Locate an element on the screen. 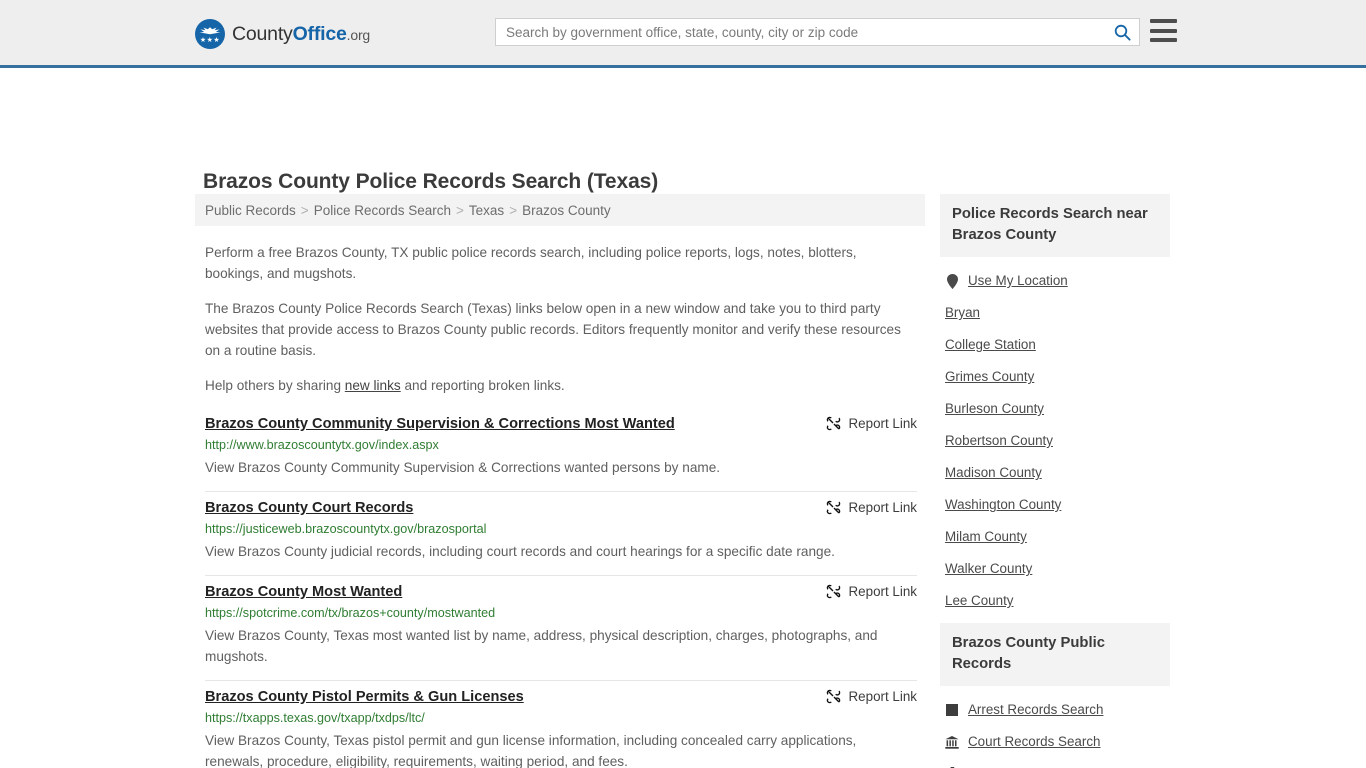 The image size is (1366, 768). sidebar-heading-public-records: Brazos County Public Records is located at coordinates (1055, 654).